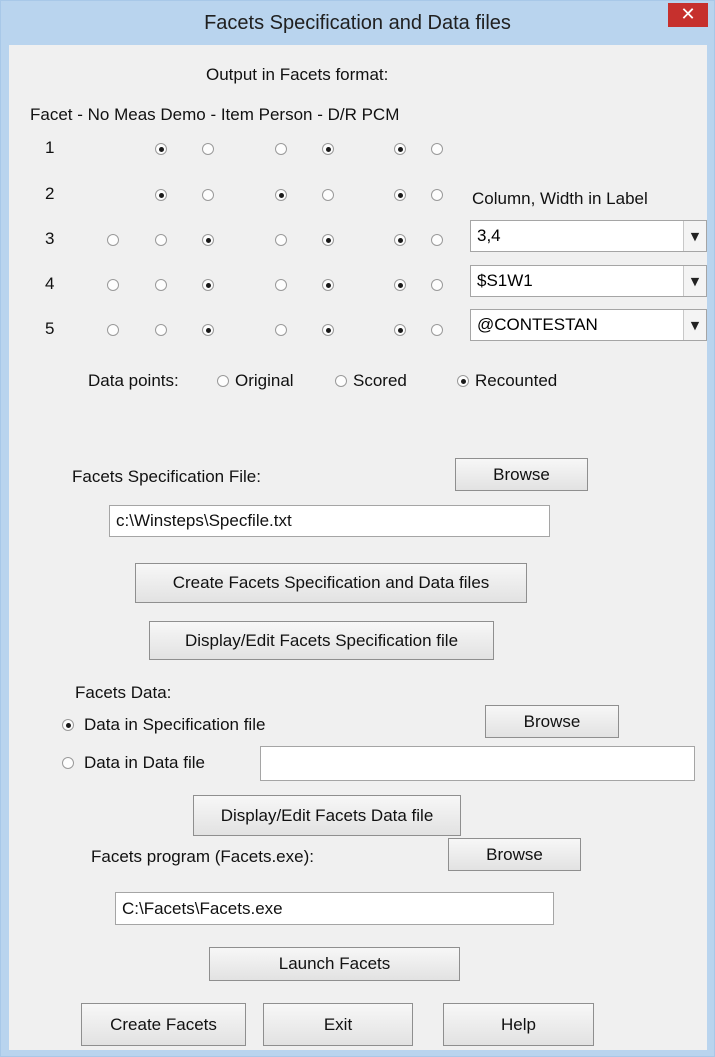 The width and height of the screenshot is (715, 1057). What do you see at coordinates (514, 854) in the screenshot?
I see `program-browse-button: Browse` at bounding box center [514, 854].